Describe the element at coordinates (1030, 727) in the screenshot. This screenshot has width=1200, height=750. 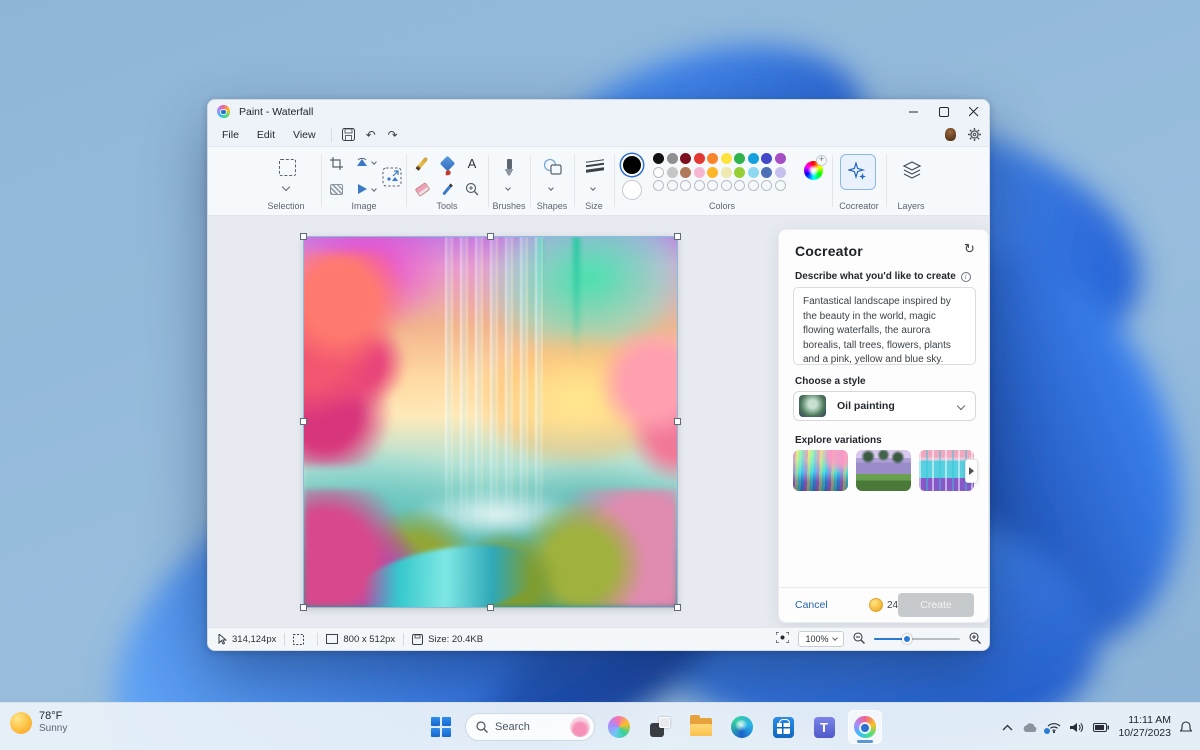
I see `onedrive-cloud-icon` at that location.